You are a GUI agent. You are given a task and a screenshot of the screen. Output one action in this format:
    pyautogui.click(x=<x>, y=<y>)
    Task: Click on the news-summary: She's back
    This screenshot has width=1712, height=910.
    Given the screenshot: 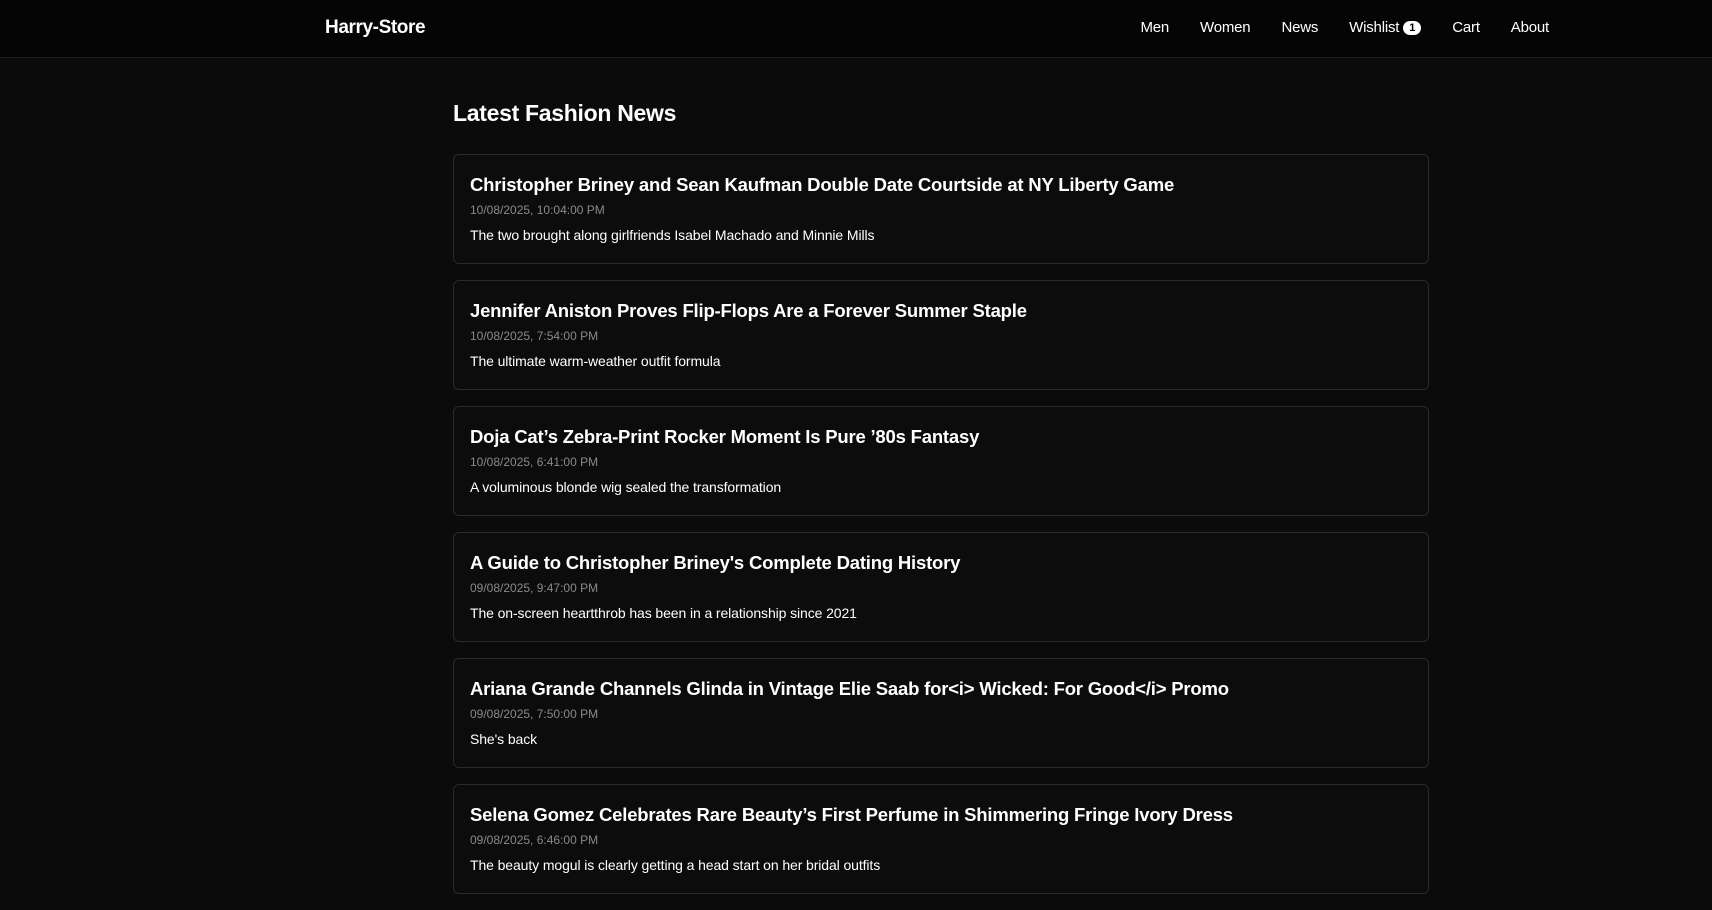 What is the action you would take?
    pyautogui.click(x=504, y=739)
    